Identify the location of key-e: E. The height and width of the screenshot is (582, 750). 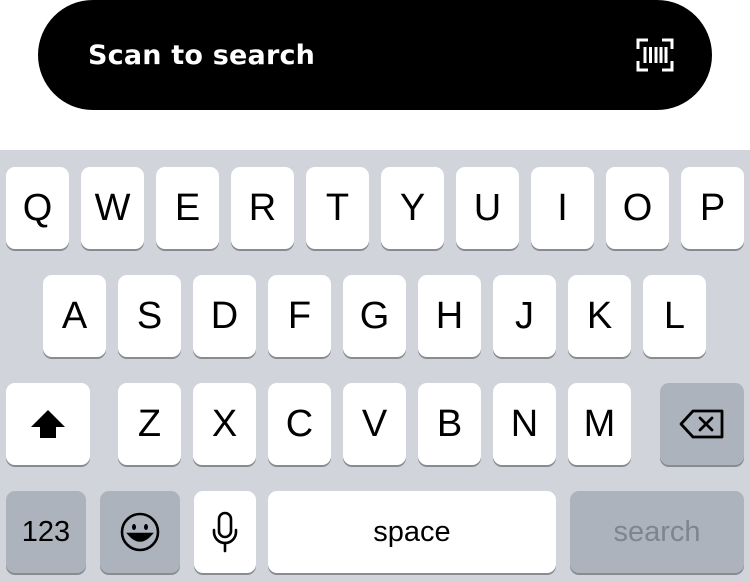
(187, 208).